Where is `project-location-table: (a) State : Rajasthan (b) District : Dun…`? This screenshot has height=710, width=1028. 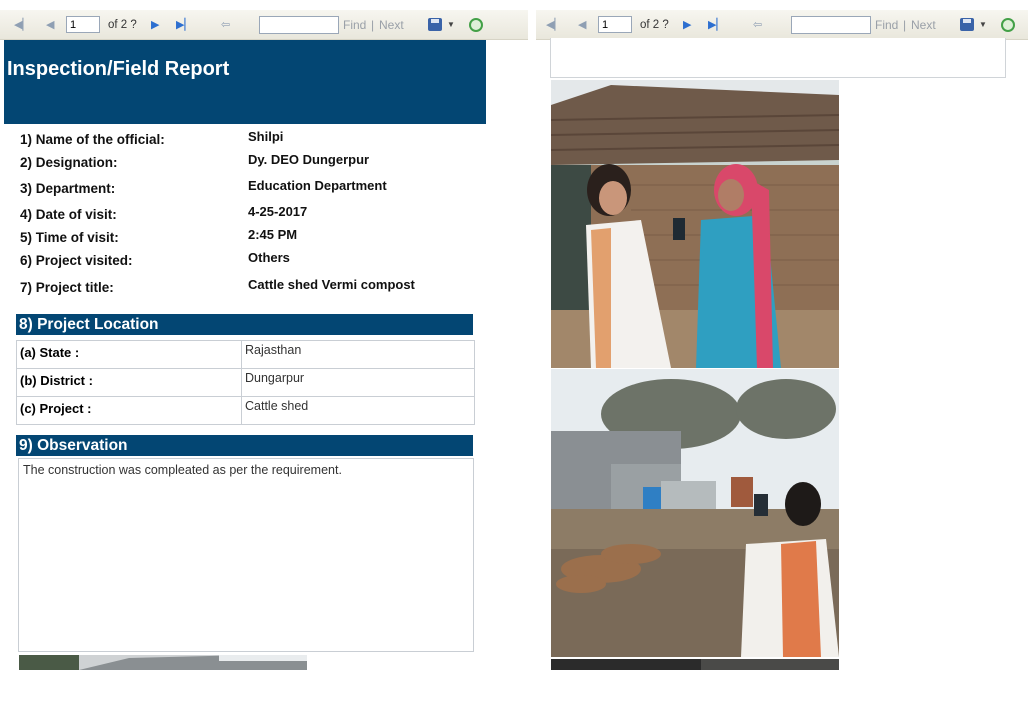
project-location-table: (a) State : Rajasthan (b) District : Dun… is located at coordinates (245, 382).